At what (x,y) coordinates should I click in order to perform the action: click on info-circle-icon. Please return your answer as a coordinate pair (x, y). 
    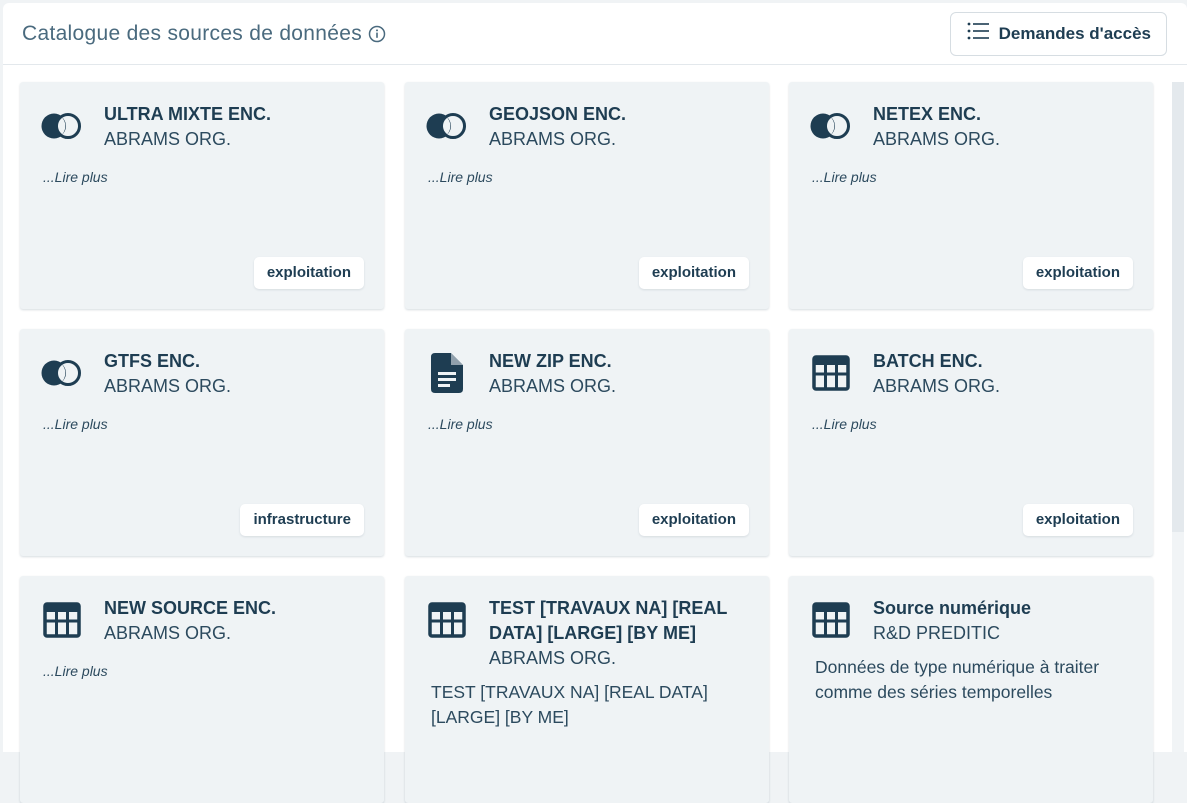
    Looking at the image, I should click on (377, 34).